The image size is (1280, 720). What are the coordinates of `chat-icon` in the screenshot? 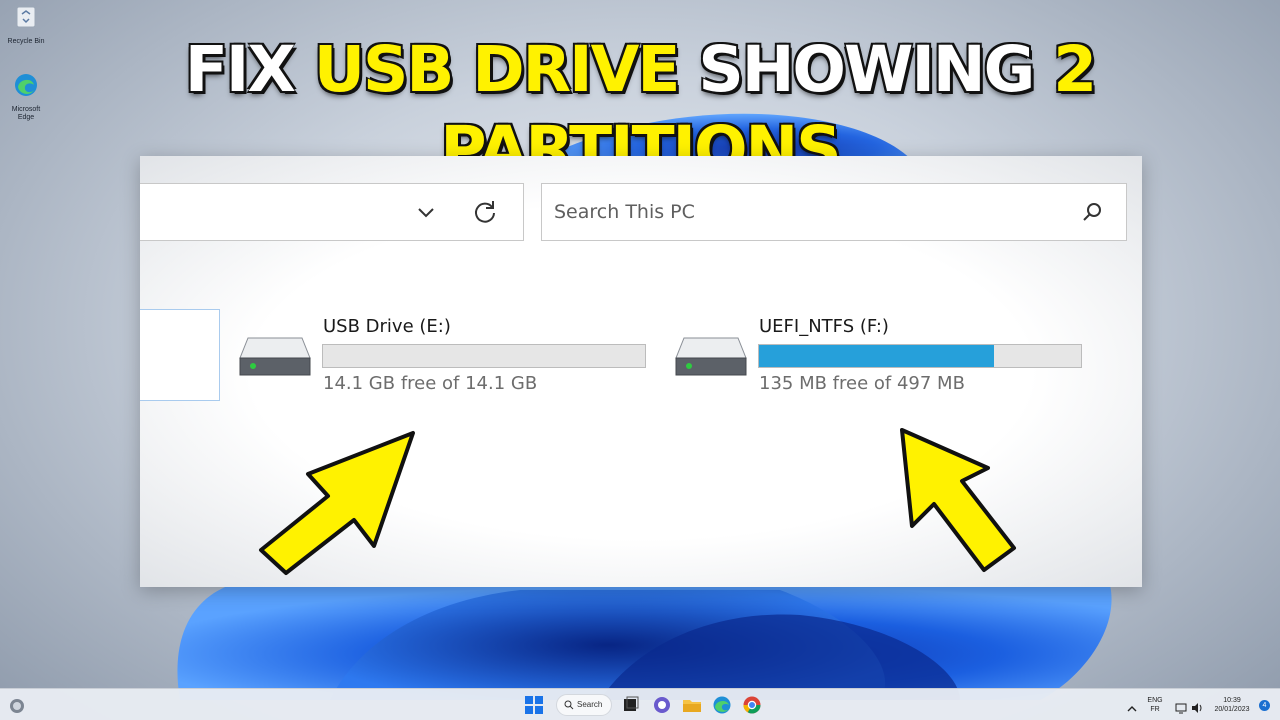 It's located at (662, 705).